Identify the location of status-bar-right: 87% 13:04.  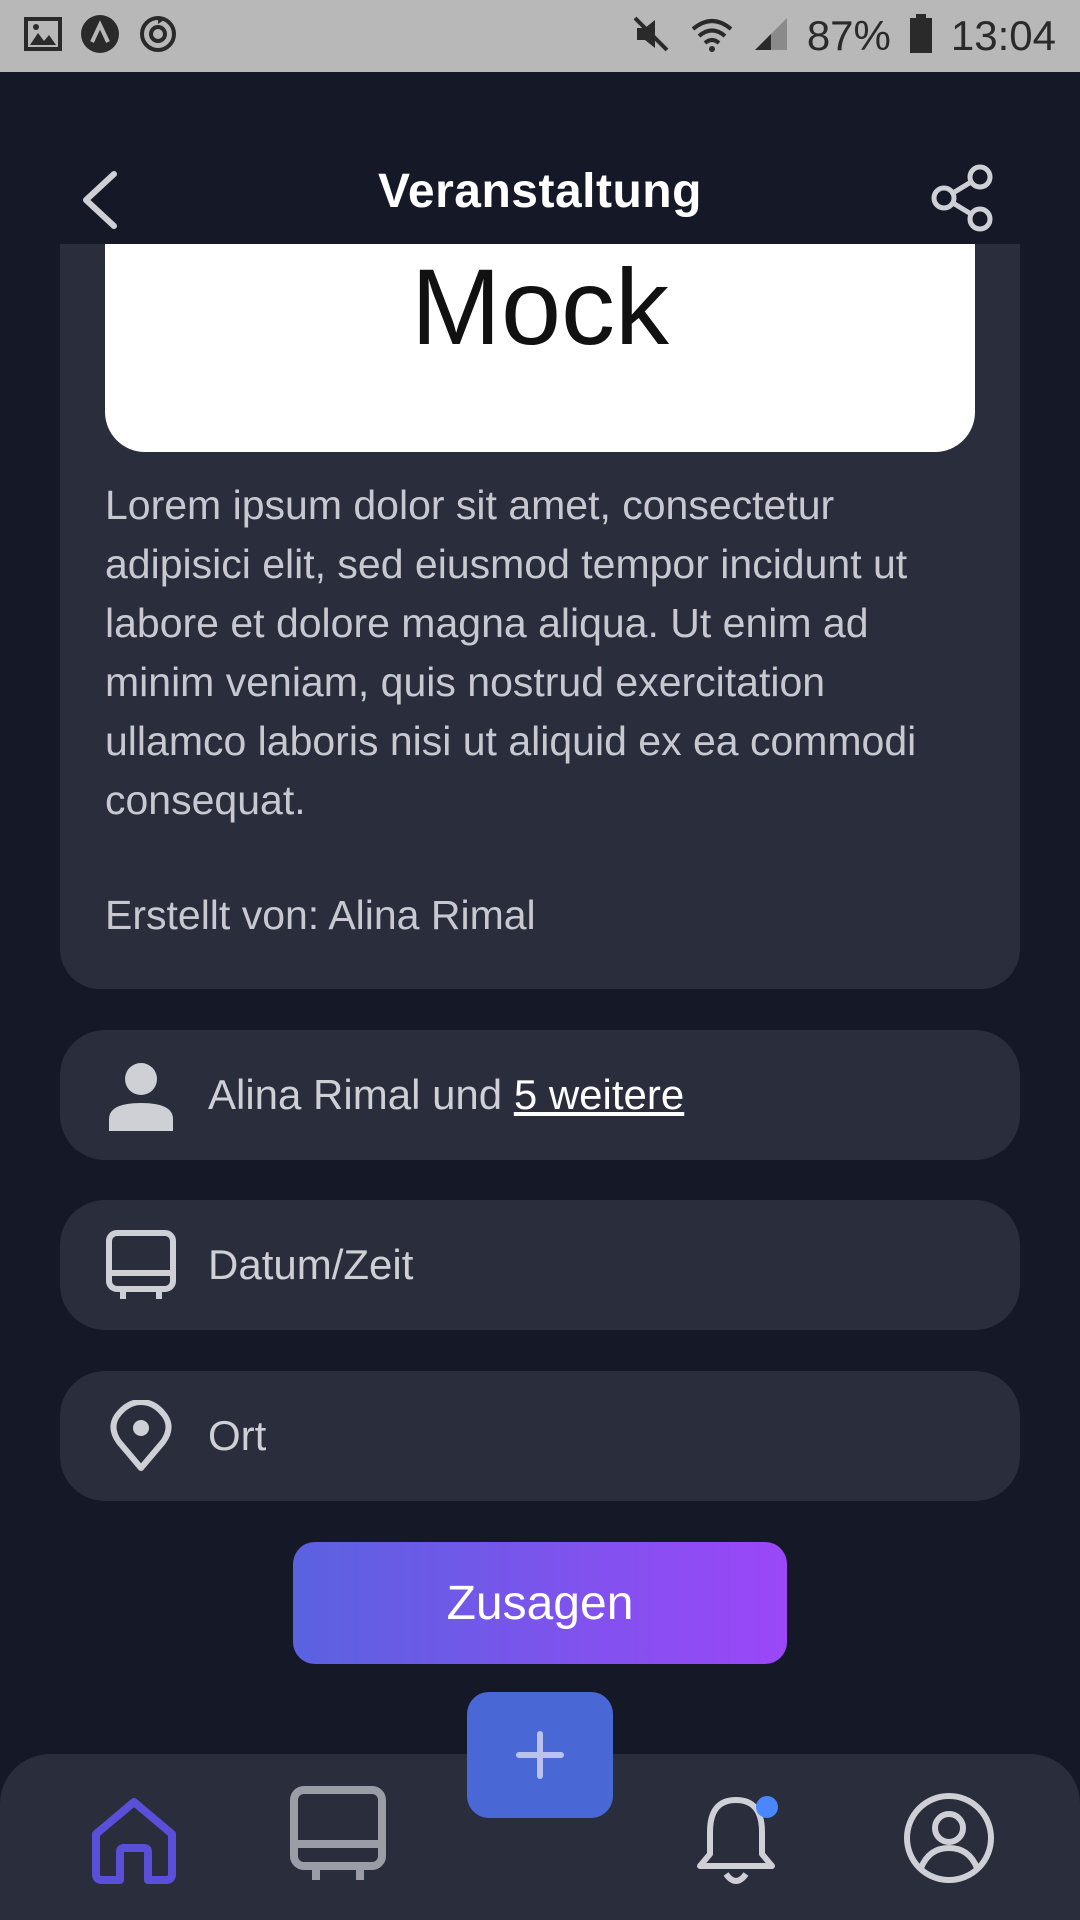
(843, 36).